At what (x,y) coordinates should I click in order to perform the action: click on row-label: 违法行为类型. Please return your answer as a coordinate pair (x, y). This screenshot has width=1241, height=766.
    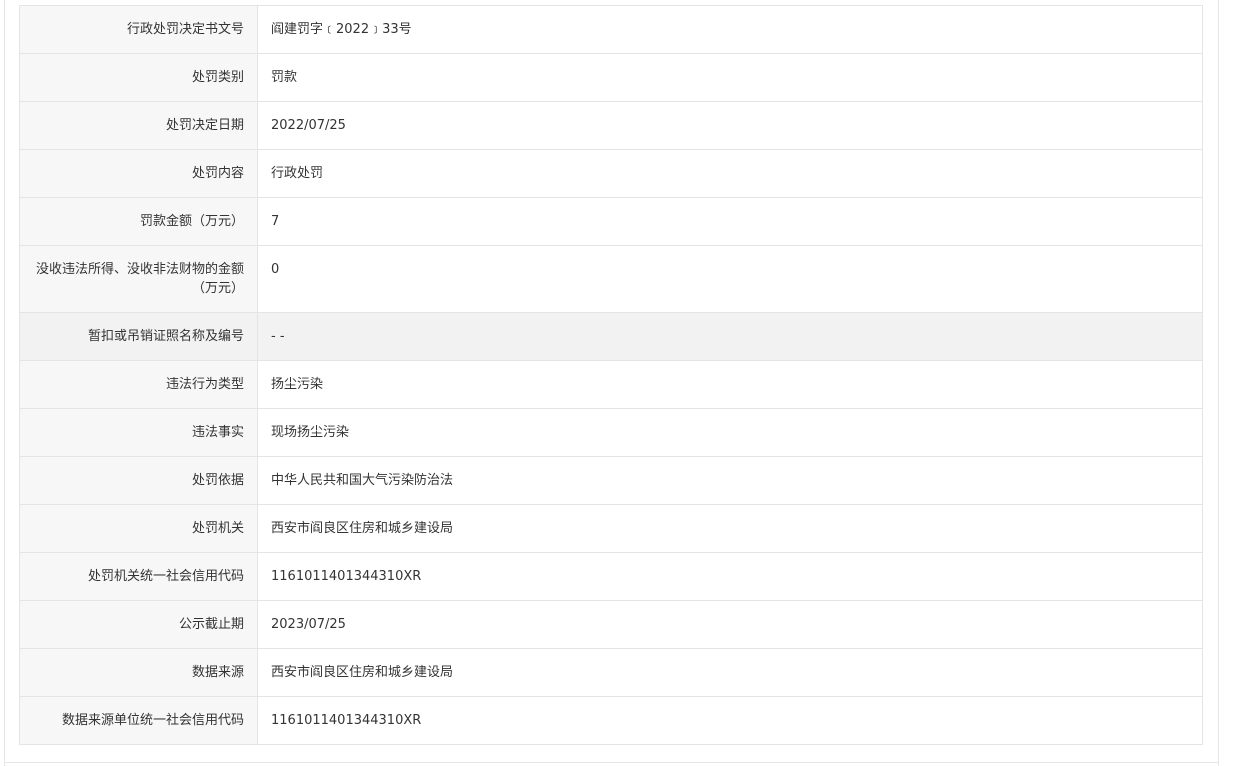
    Looking at the image, I should click on (138, 384).